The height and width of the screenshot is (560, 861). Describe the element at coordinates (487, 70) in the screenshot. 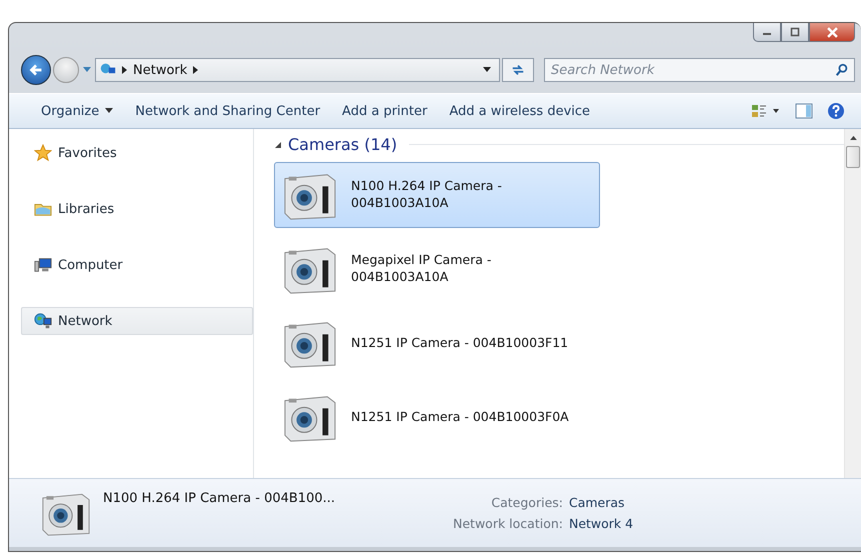

I see `dropdown-arrow-icon` at that location.